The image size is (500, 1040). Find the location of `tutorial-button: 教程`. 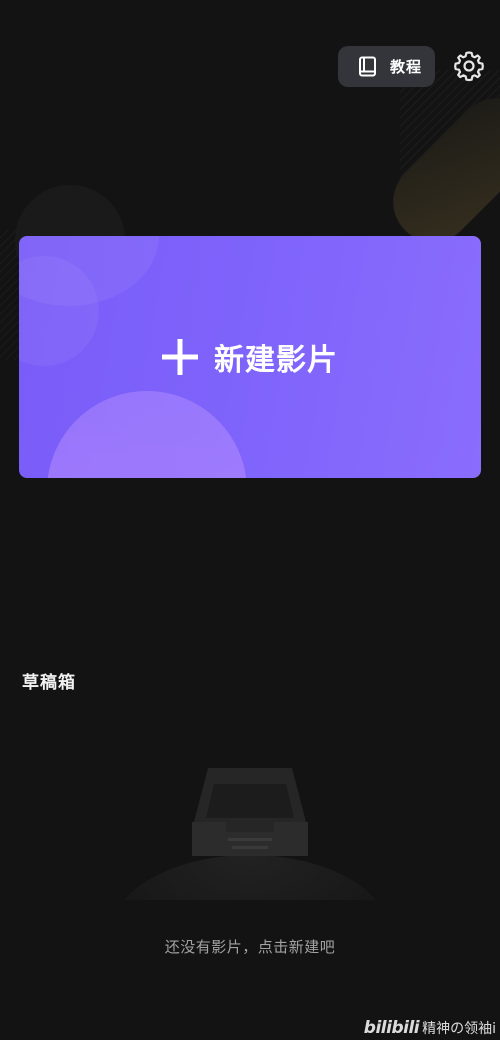

tutorial-button: 教程 is located at coordinates (386, 66).